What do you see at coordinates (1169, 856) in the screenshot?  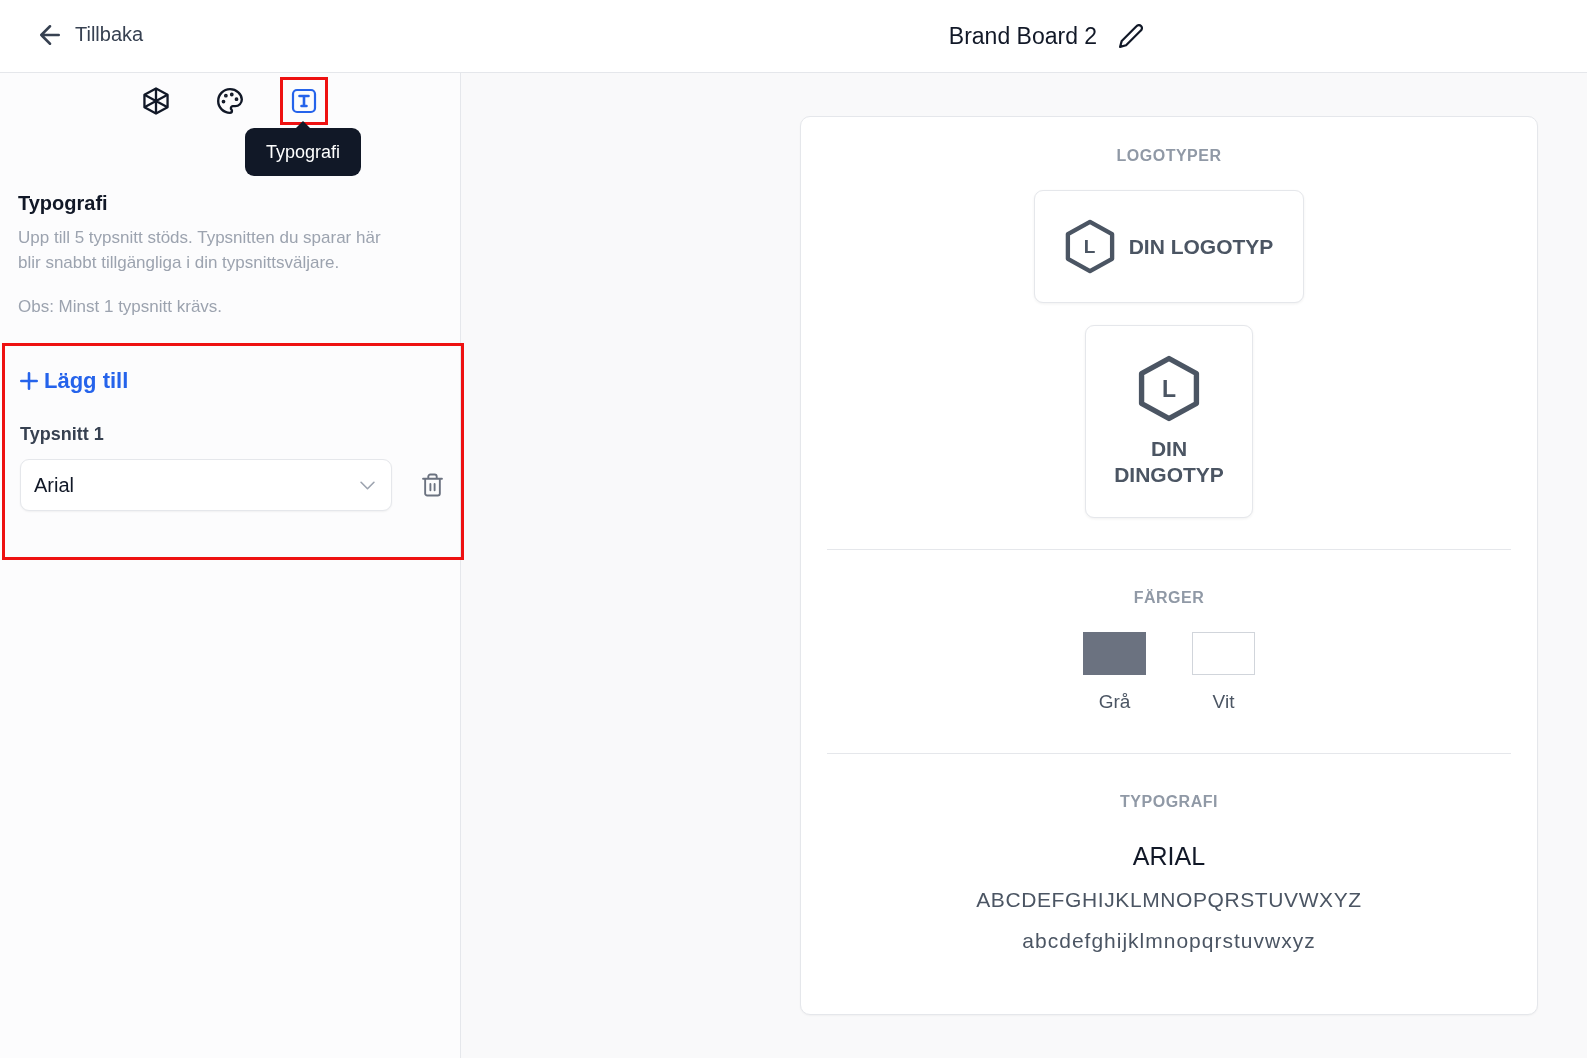 I see `font-name: ARIAL` at bounding box center [1169, 856].